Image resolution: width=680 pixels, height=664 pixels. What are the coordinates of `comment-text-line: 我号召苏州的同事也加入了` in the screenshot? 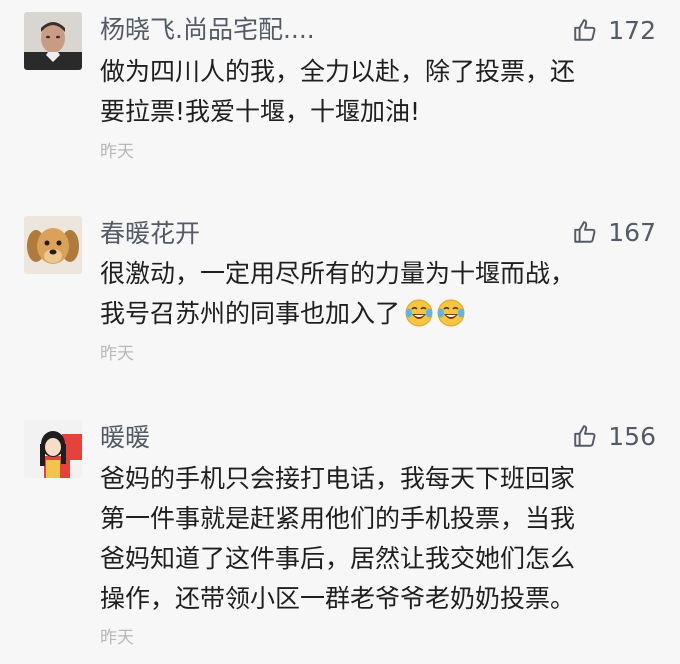 It's located at (380, 314).